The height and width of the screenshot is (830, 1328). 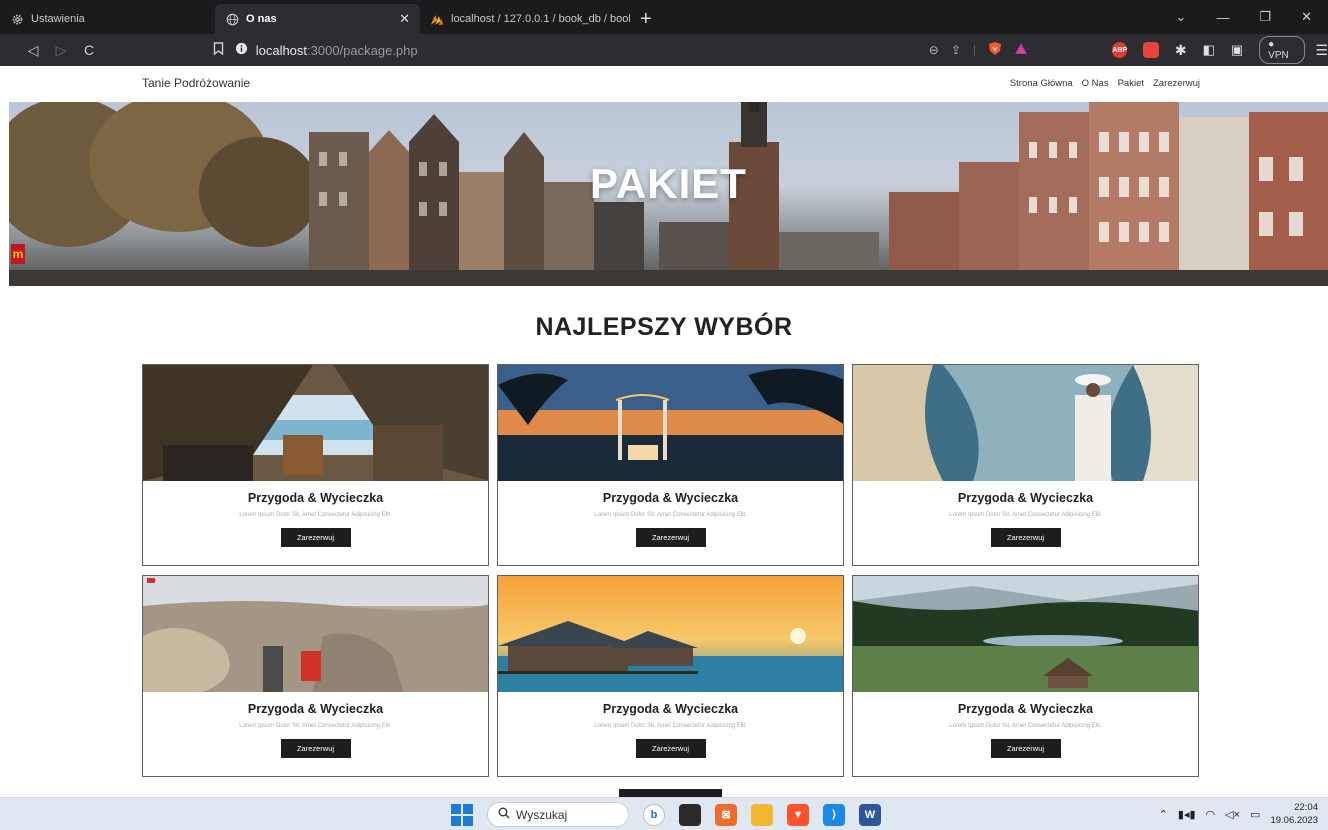 What do you see at coordinates (232, 19) in the screenshot?
I see `globe-icon` at bounding box center [232, 19].